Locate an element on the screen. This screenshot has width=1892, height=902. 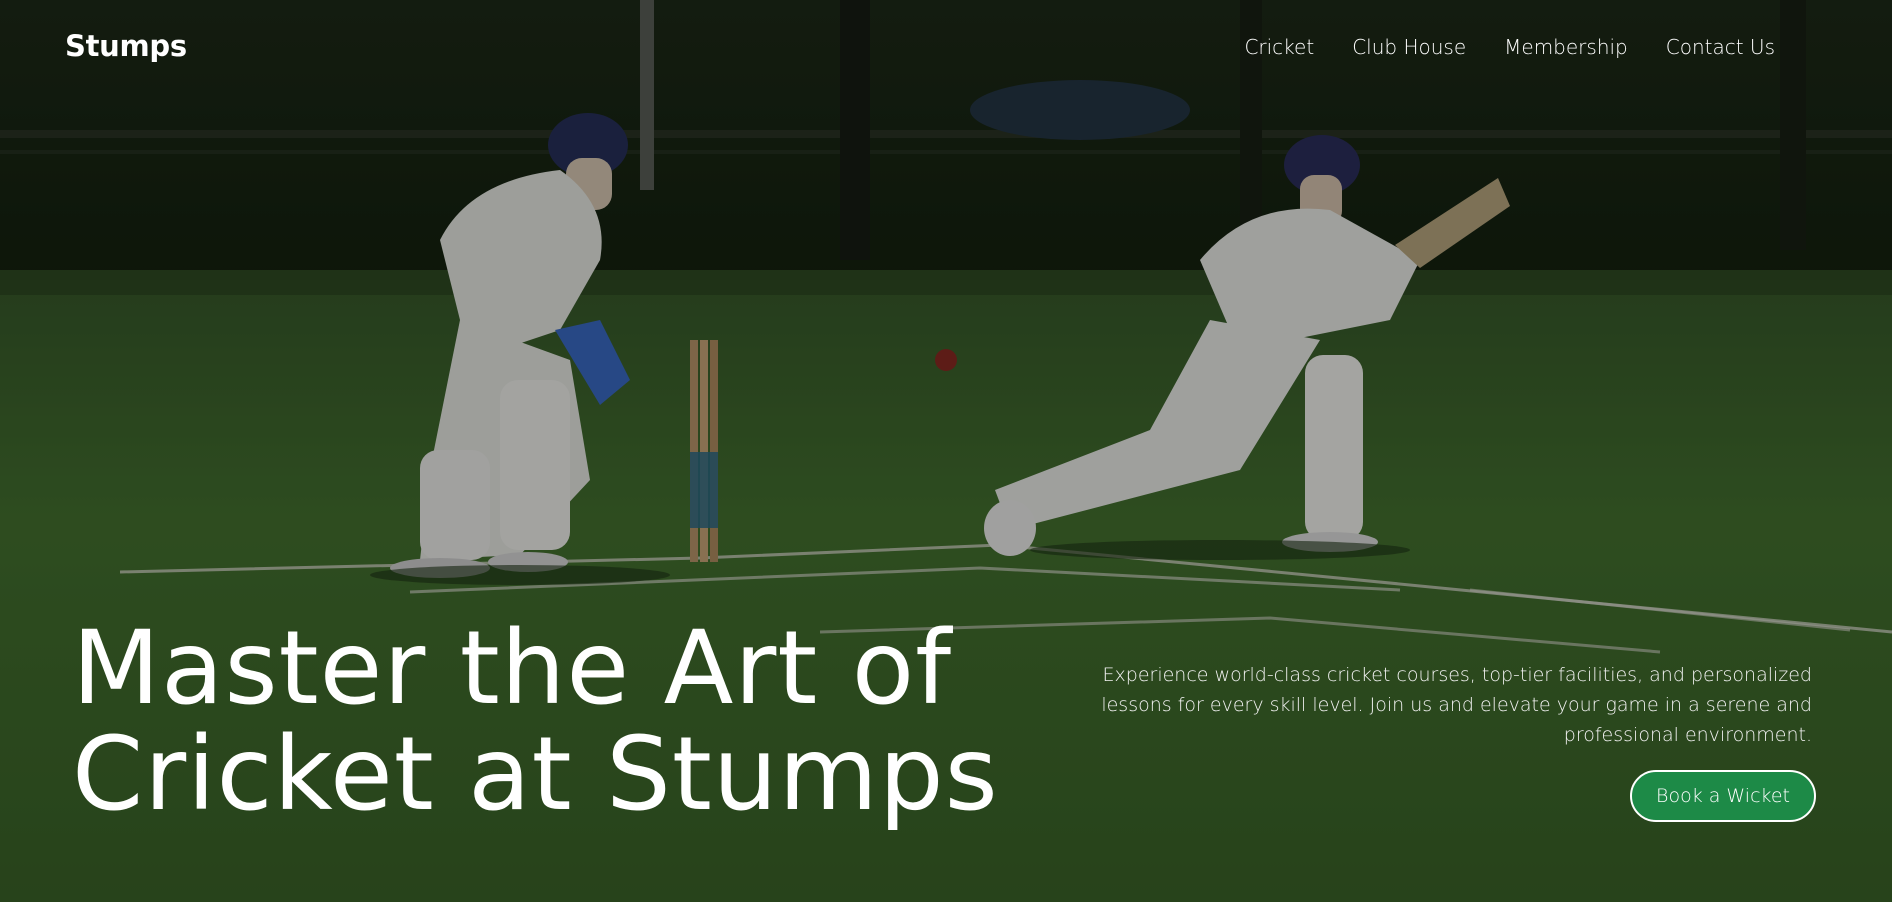
site-logo: Stumps is located at coordinates (126, 46).